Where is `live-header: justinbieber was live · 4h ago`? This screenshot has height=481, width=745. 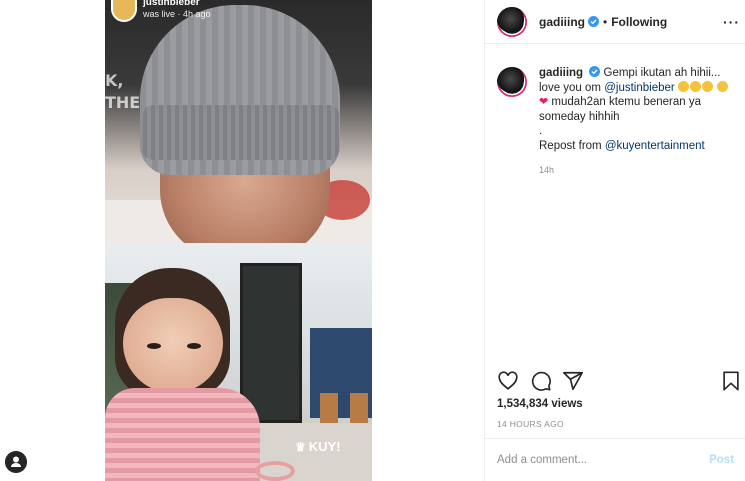 live-header: justinbieber was live · 4h ago is located at coordinates (161, 11).